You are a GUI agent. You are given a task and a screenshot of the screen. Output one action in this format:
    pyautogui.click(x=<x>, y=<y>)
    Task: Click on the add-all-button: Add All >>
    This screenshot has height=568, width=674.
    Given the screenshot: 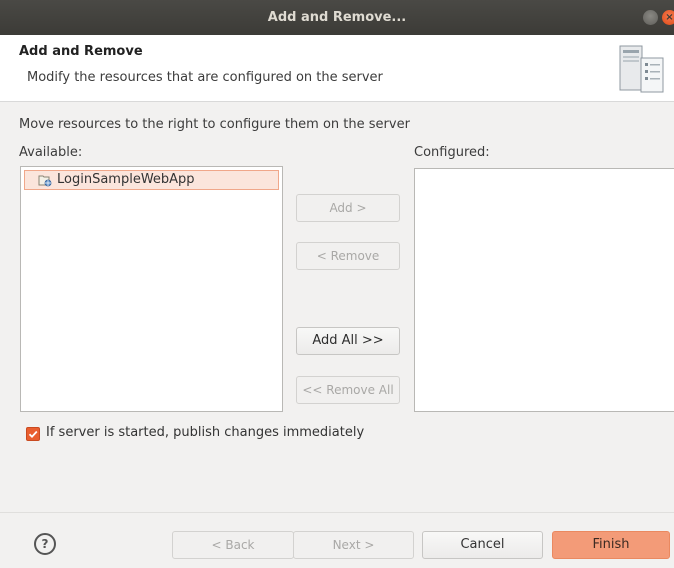 What is the action you would take?
    pyautogui.click(x=348, y=341)
    